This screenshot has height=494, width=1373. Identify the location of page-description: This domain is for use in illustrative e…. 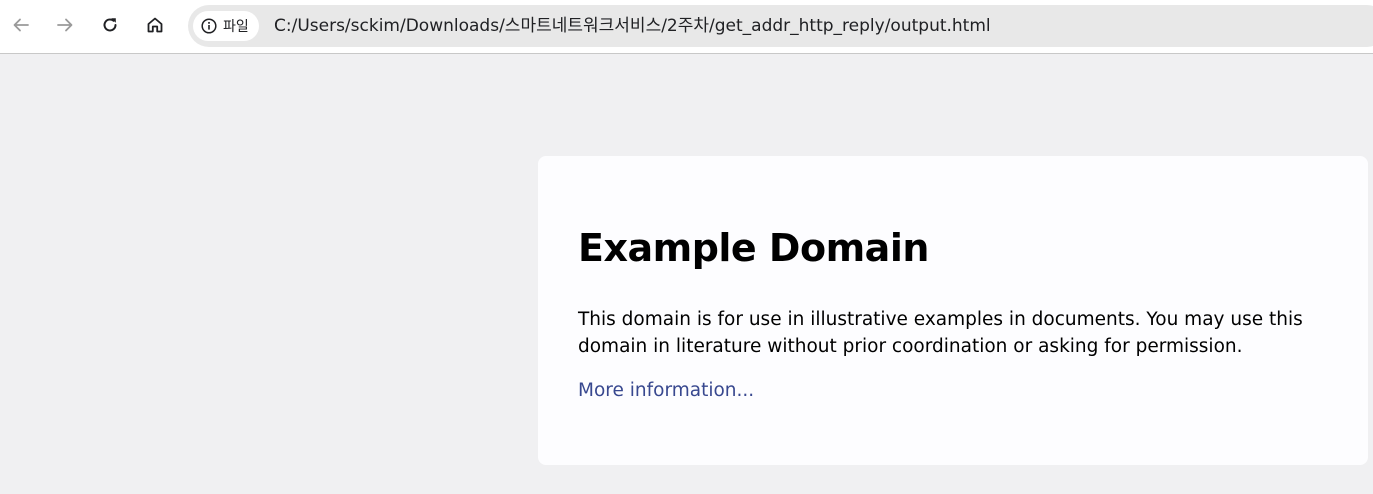
(940, 333).